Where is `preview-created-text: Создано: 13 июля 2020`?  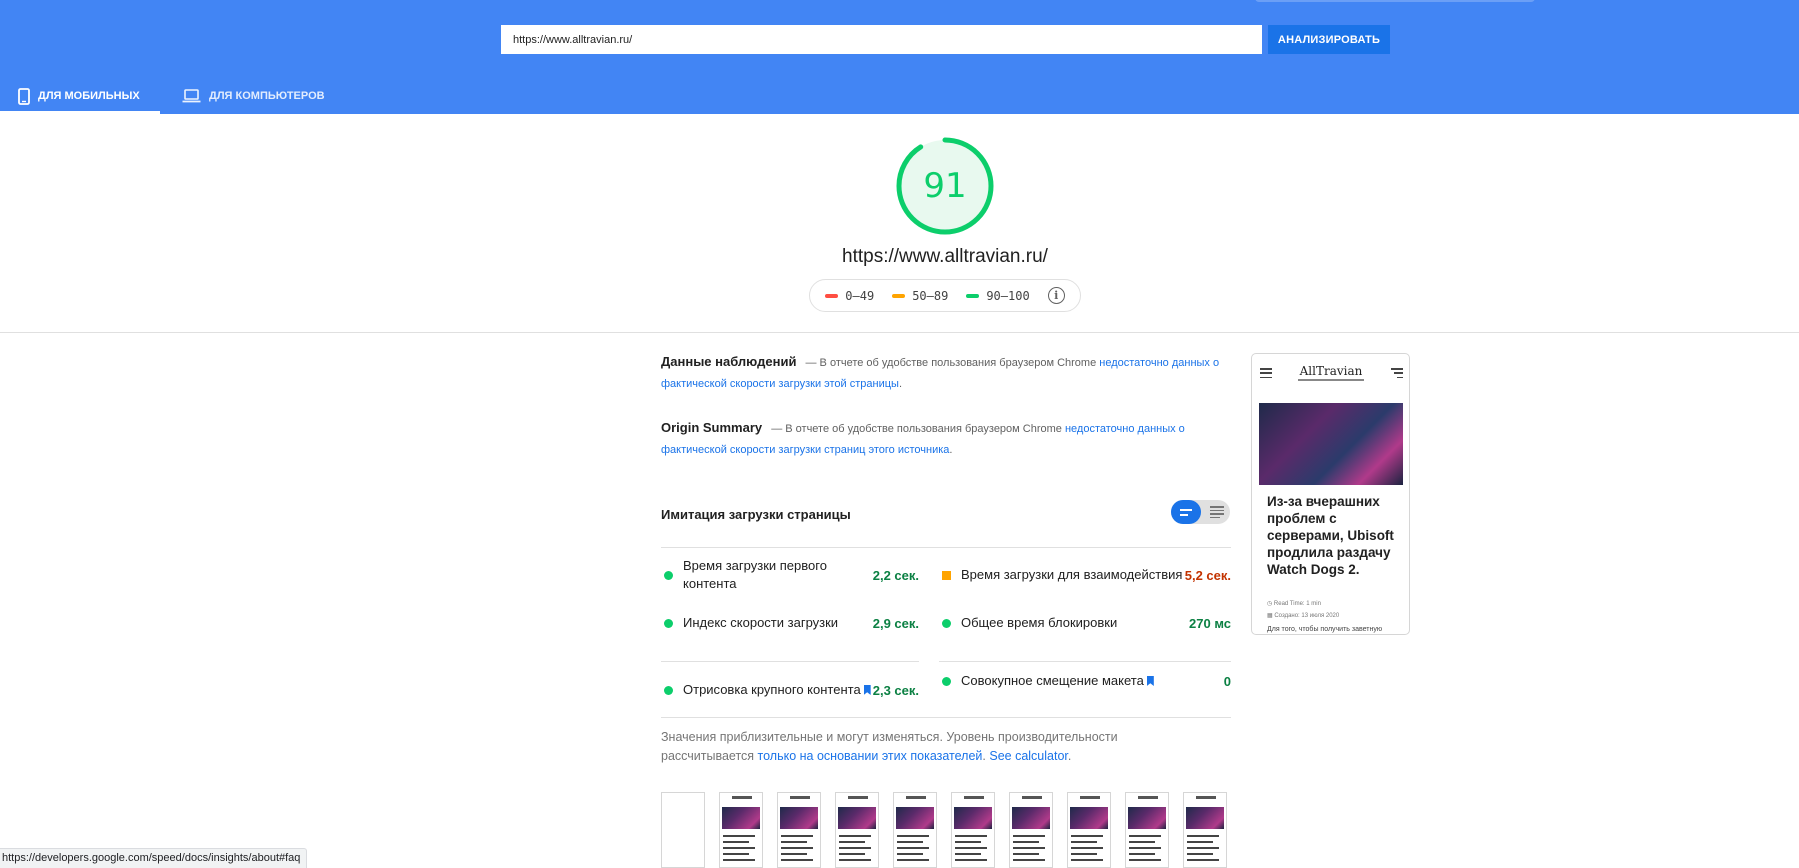
preview-created-text: Создано: 13 июля 2020 is located at coordinates (1307, 616).